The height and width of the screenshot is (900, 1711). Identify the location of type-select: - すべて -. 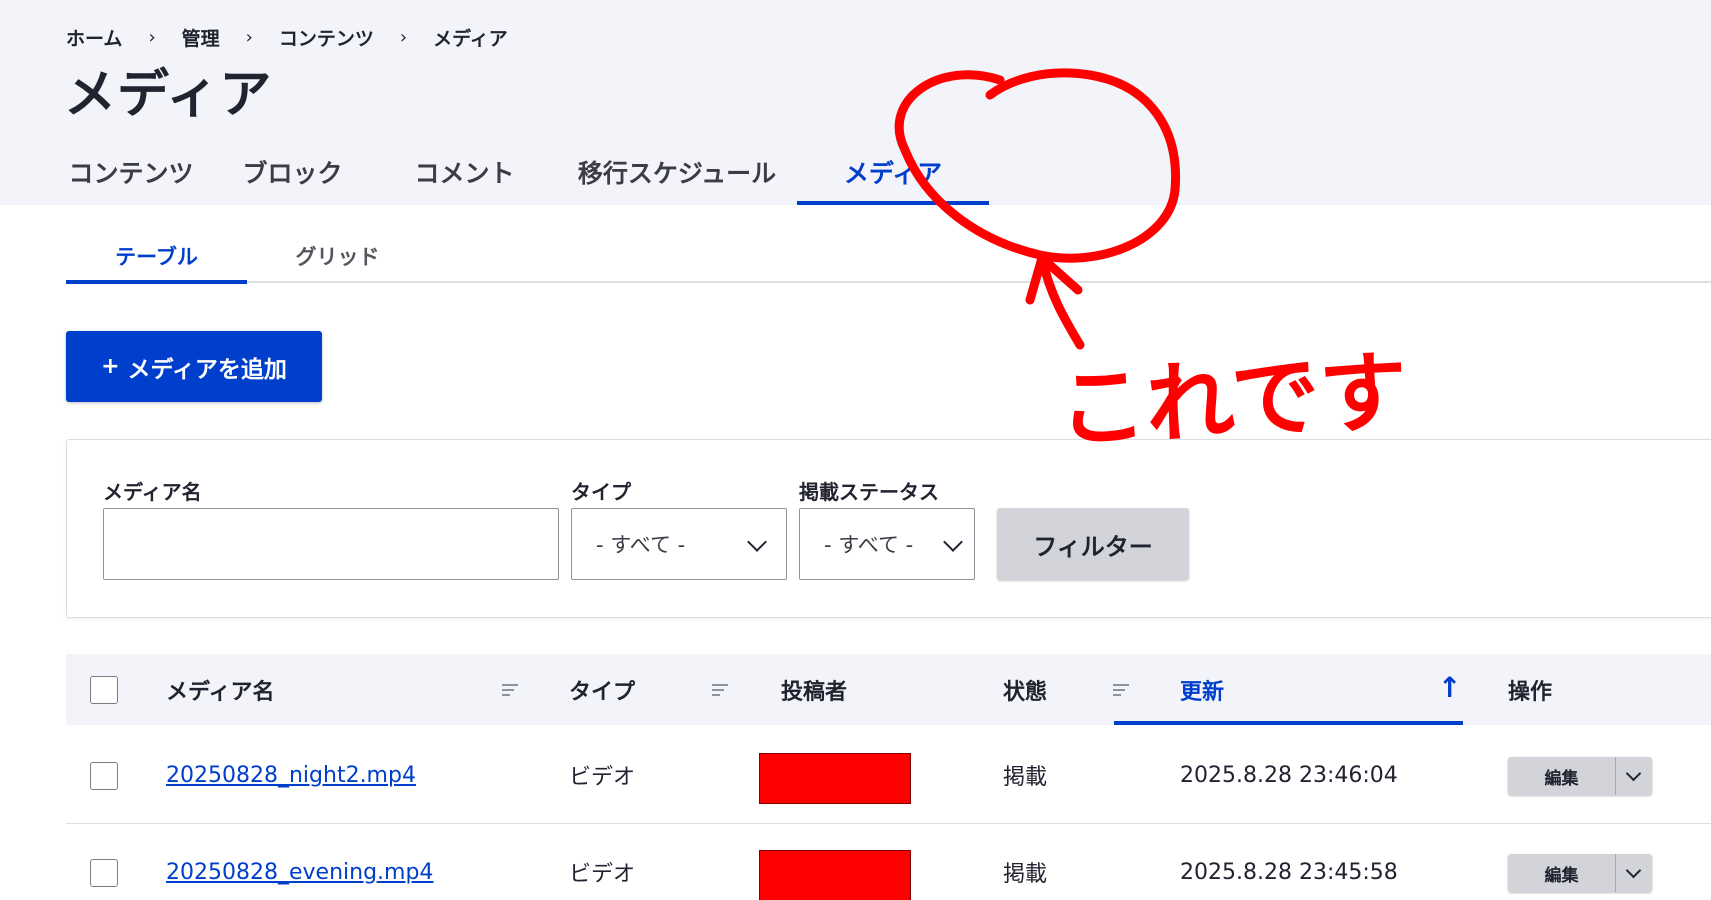
(679, 544).